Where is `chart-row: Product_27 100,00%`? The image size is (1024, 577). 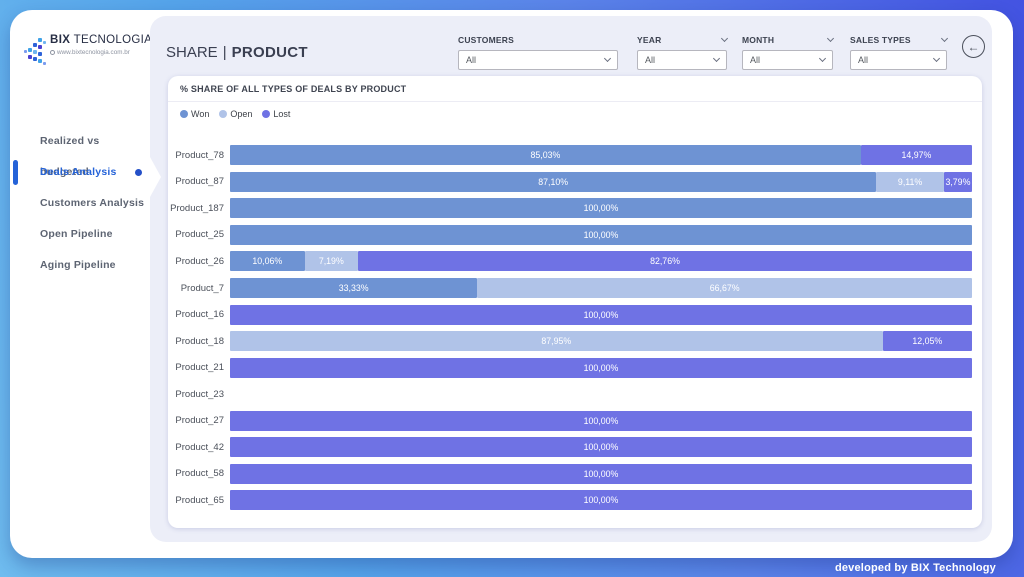
chart-row: Product_27 100,00% is located at coordinates (575, 420).